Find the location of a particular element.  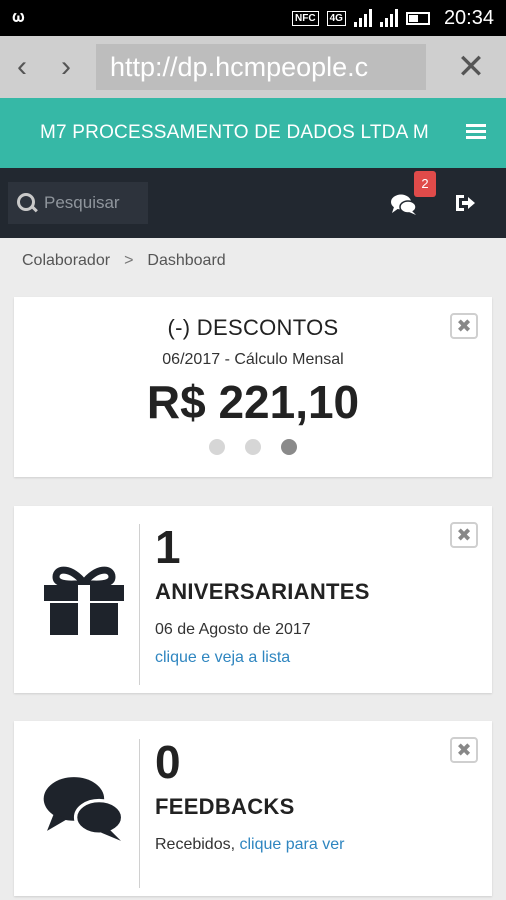

feedbacks-view-link: clique para ver is located at coordinates (292, 844).